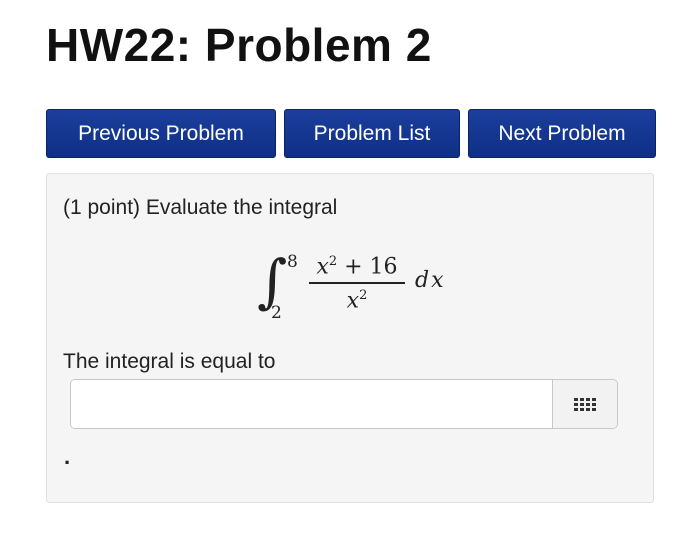 This screenshot has width=700, height=536. I want to click on lower-bound: 2, so click(276, 313).